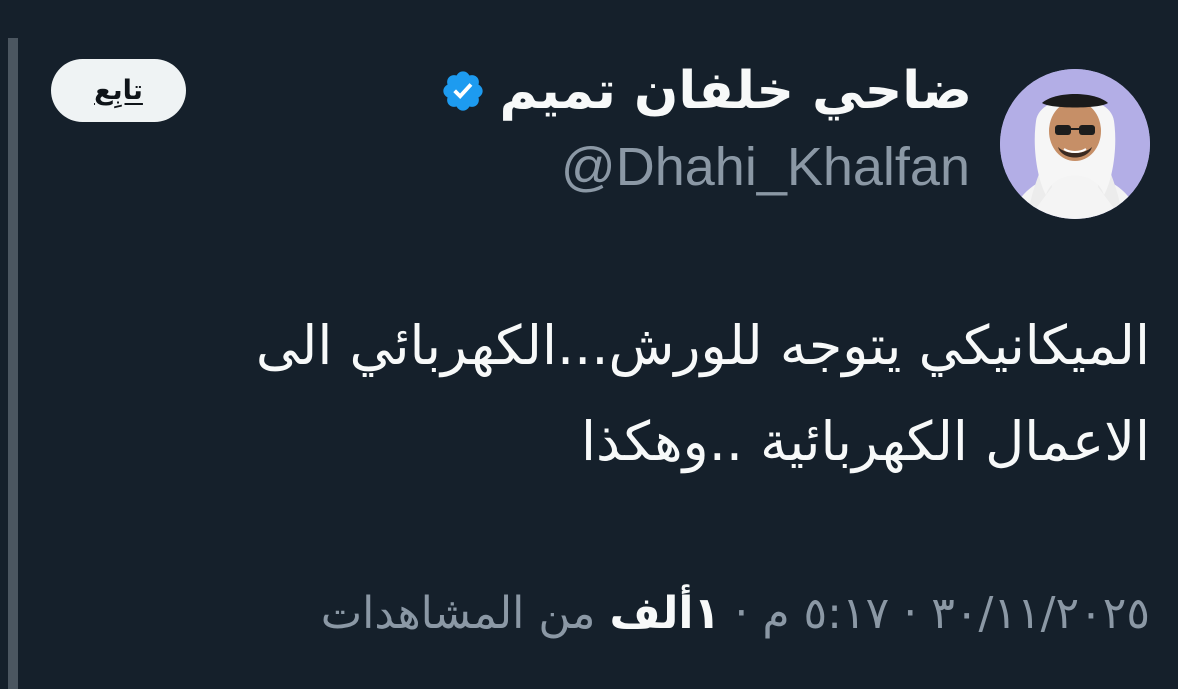 The height and width of the screenshot is (689, 1178). I want to click on follow-button-label: تابِع, so click(118, 90).